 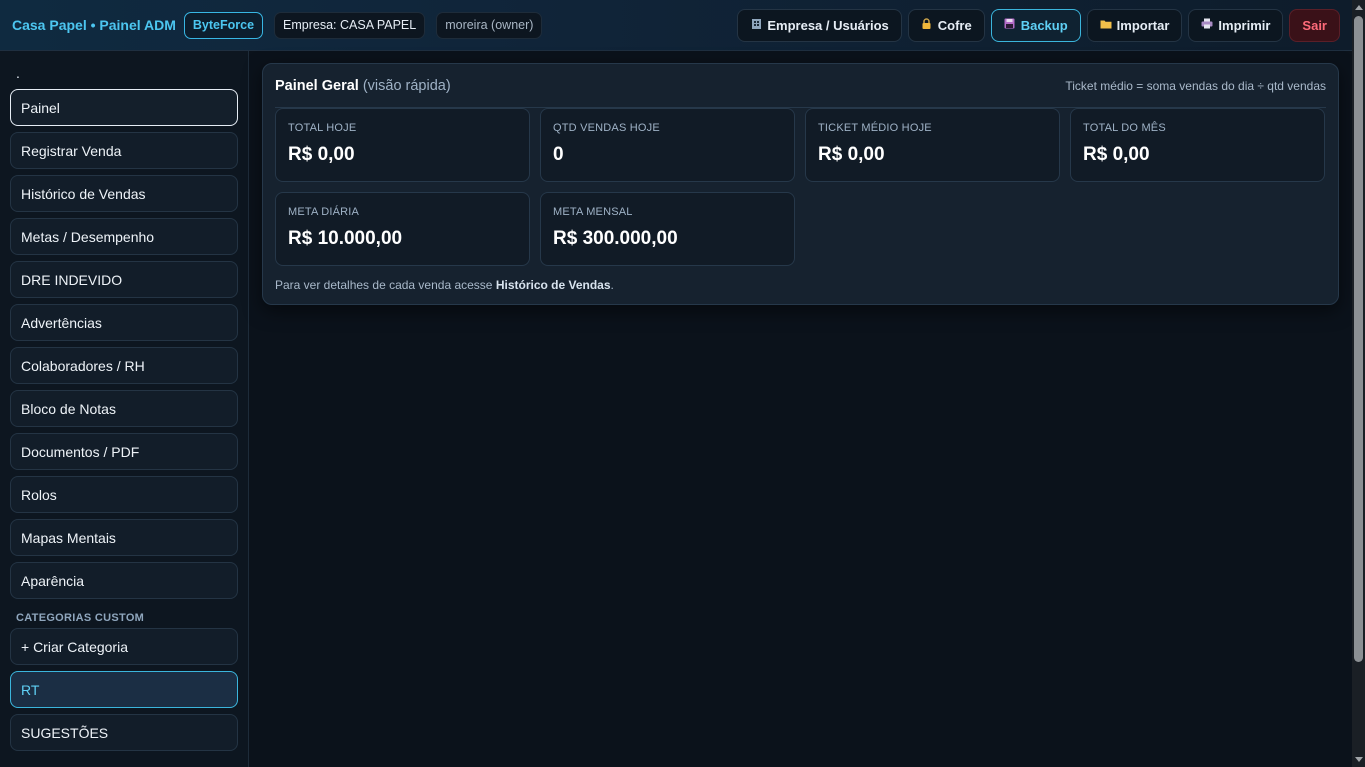 What do you see at coordinates (1010, 25) in the screenshot?
I see `floppy-disk-icon` at bounding box center [1010, 25].